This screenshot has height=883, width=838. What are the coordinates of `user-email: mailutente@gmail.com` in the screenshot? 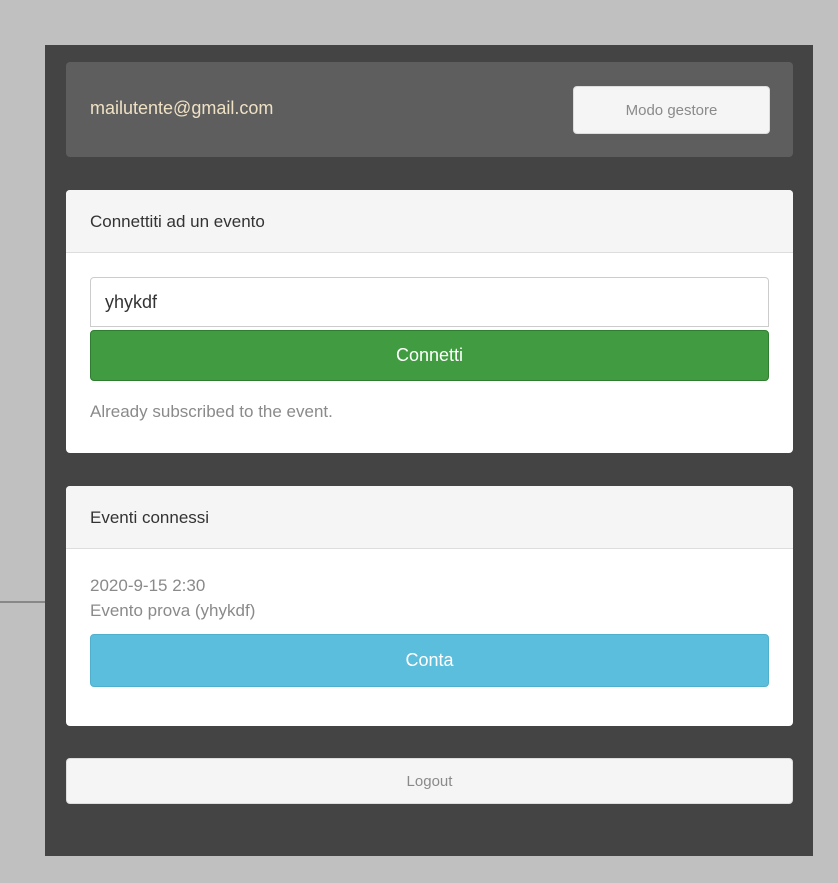 It's located at (182, 108).